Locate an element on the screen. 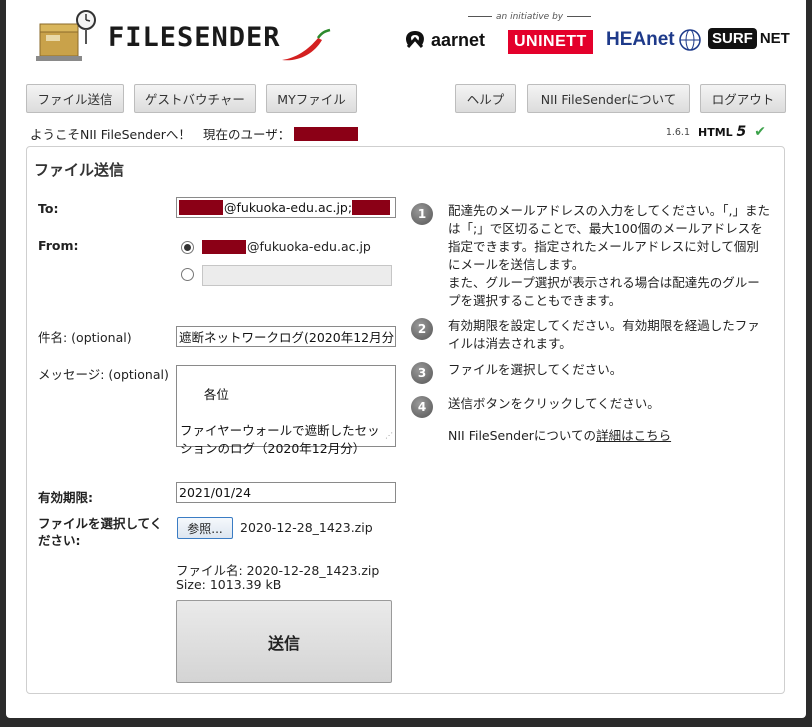  to-field: @fukuoka-edu.ac.jp; is located at coordinates (286, 207).